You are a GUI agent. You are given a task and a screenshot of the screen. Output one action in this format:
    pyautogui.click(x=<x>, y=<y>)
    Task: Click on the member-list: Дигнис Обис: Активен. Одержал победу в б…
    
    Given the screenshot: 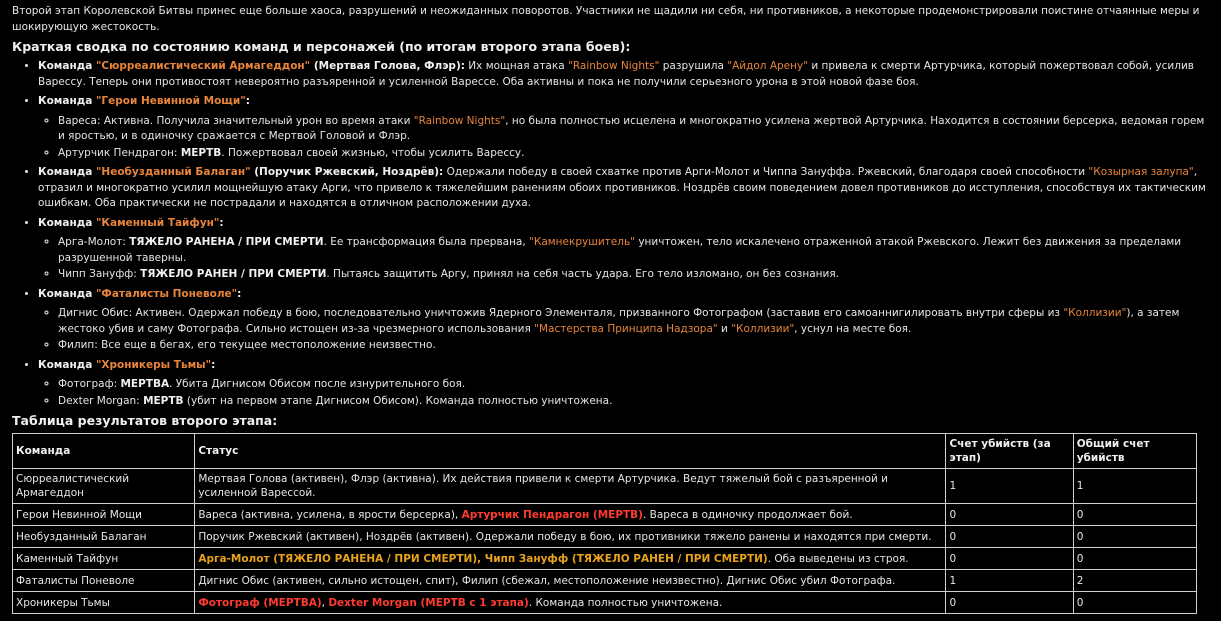 What is the action you would take?
    pyautogui.click(x=623, y=330)
    